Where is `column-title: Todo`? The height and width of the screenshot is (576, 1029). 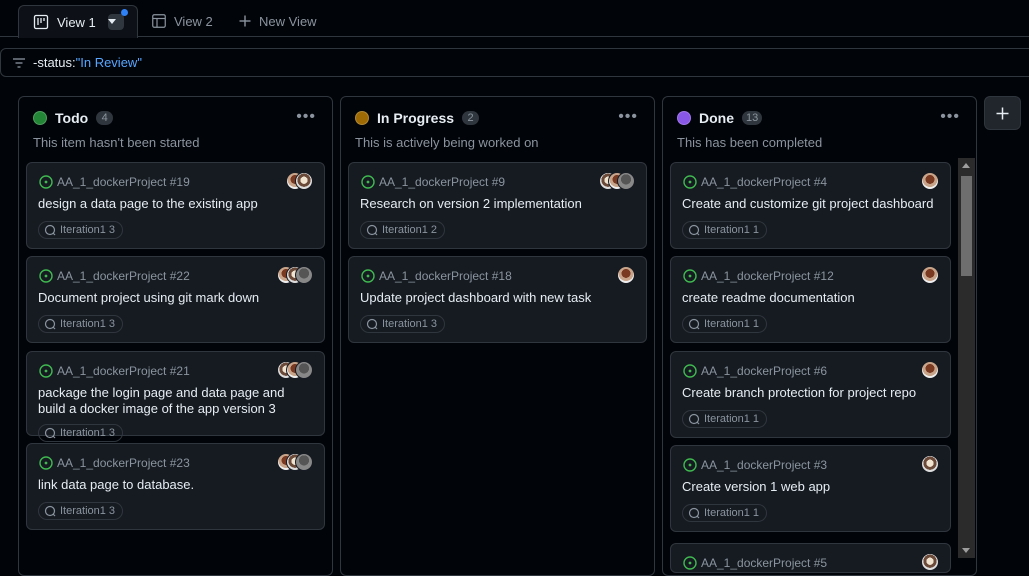
column-title: Todo is located at coordinates (72, 118).